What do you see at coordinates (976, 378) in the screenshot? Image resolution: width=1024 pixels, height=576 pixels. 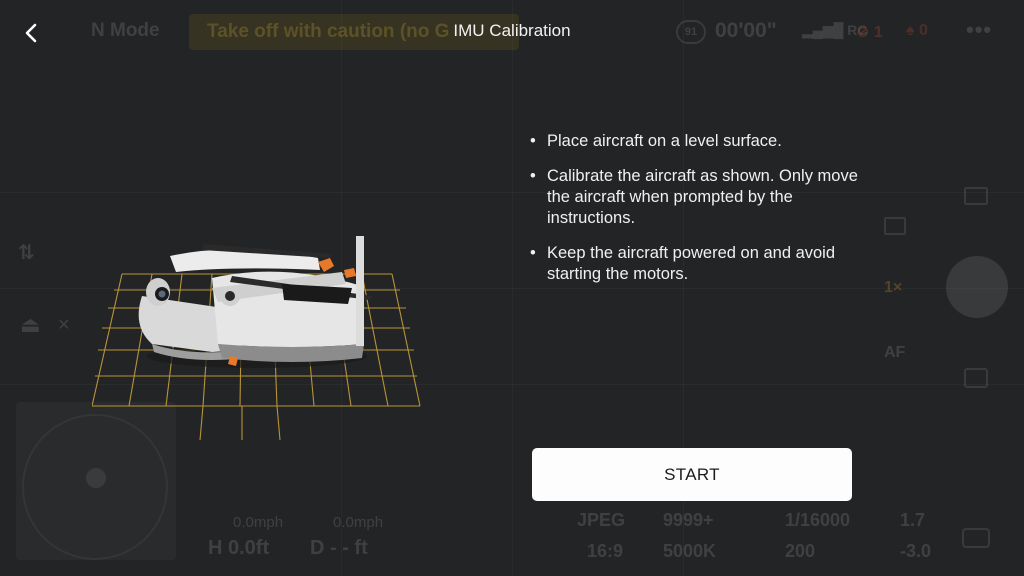 I see `playback-icon` at bounding box center [976, 378].